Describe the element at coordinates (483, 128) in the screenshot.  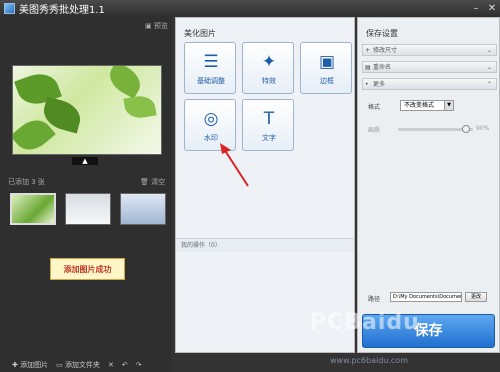
I see `quality-value: 90%` at that location.